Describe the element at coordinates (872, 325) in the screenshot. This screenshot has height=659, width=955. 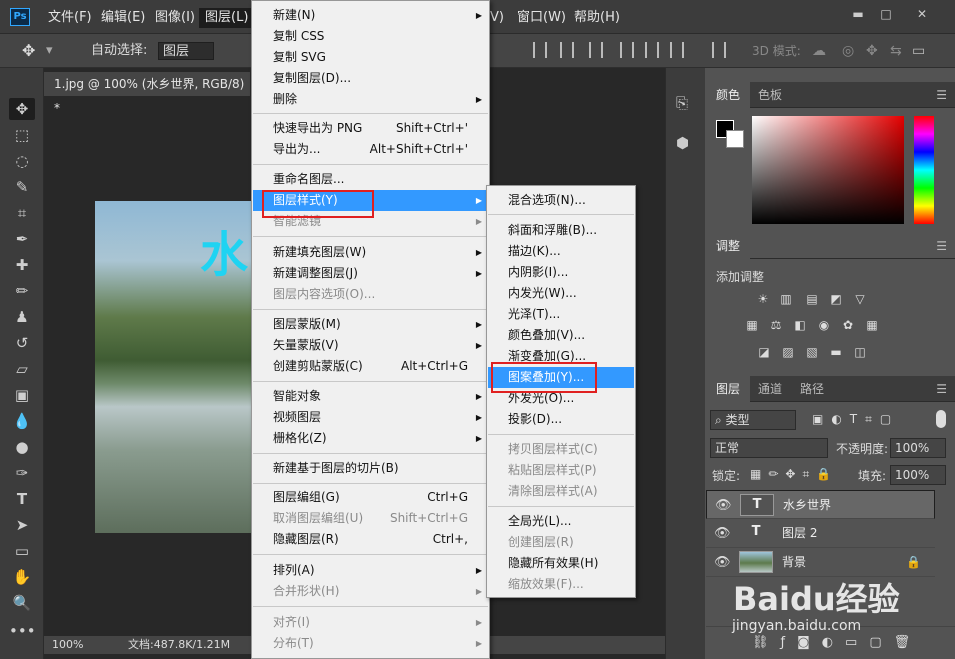
I see `color-lookup-icon: ▦` at that location.